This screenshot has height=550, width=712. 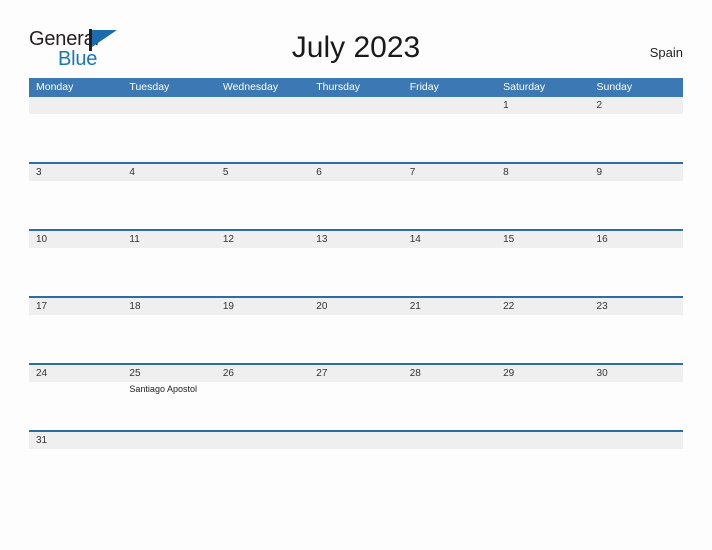 I want to click on page-header: General Blue July 2023 Spain, so click(x=356, y=39).